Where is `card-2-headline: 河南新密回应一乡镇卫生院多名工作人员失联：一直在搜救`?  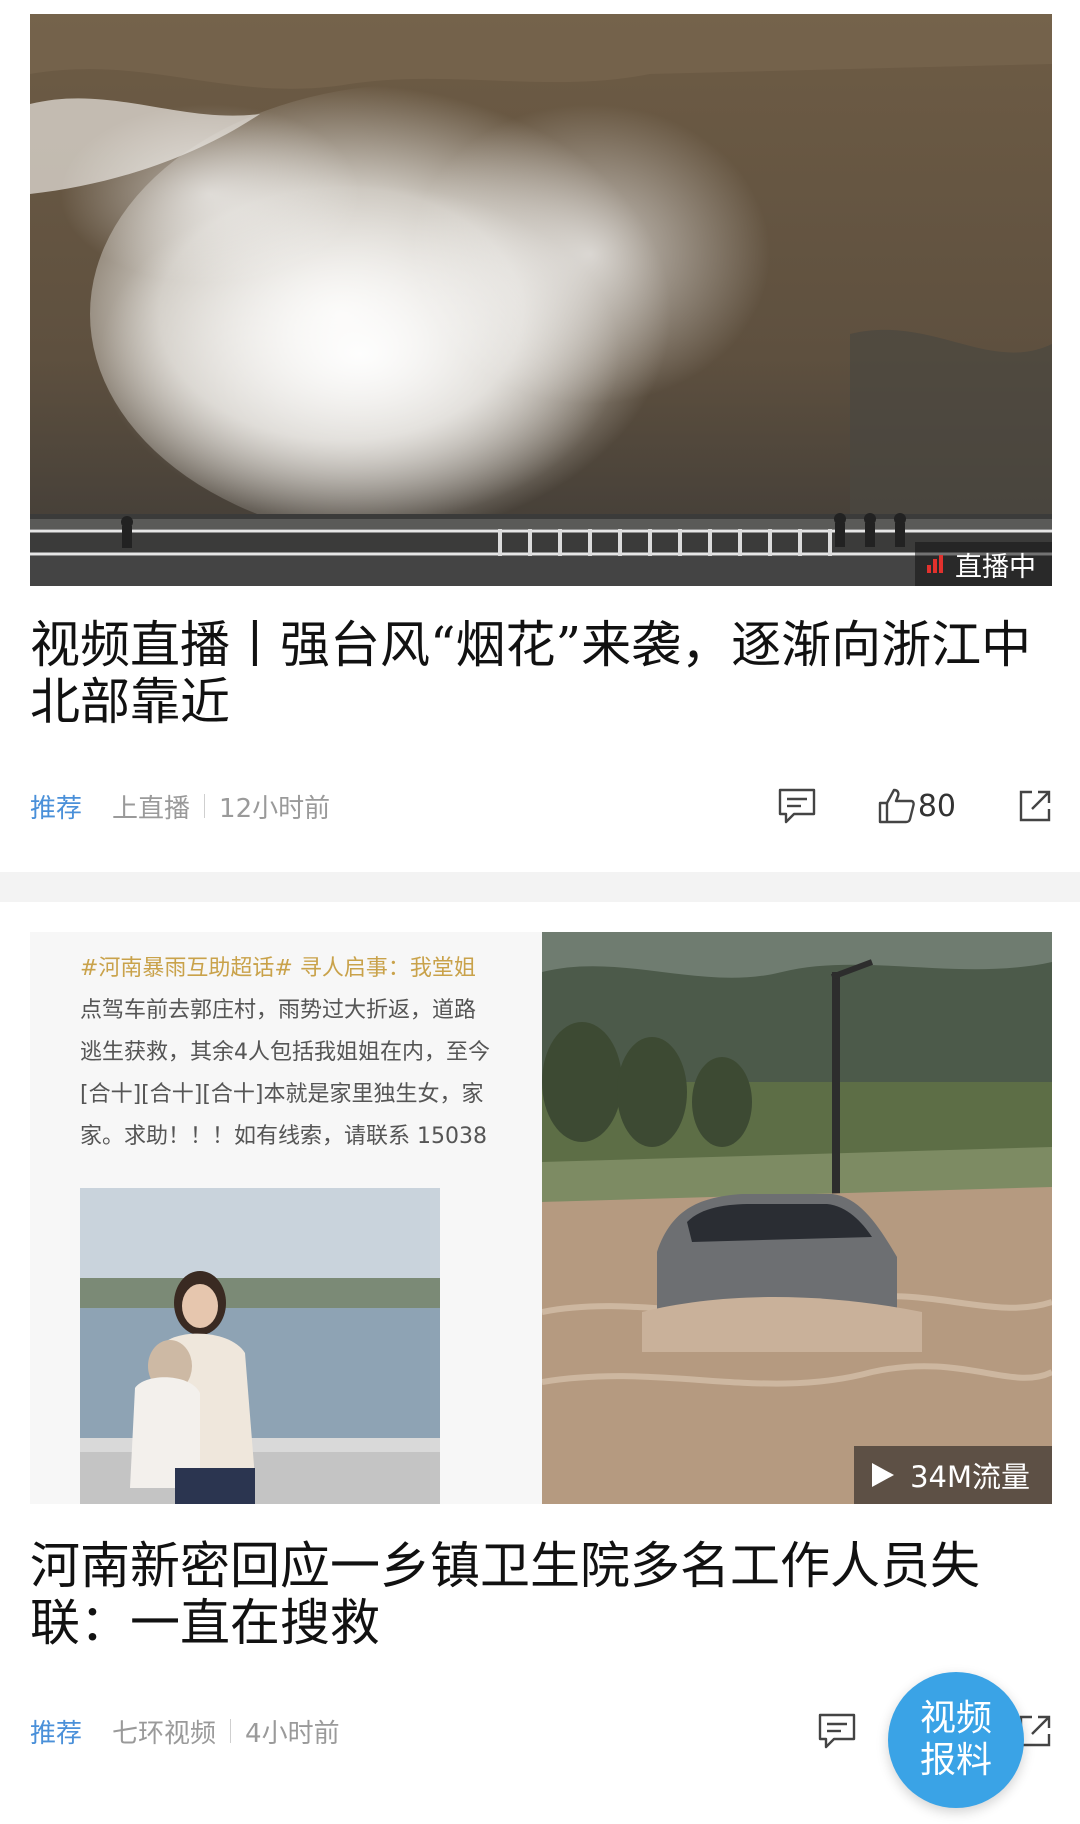 card-2-headline: 河南新密回应一乡镇卫生院多名工作人员失联：一直在搜救 is located at coordinates (535, 1595).